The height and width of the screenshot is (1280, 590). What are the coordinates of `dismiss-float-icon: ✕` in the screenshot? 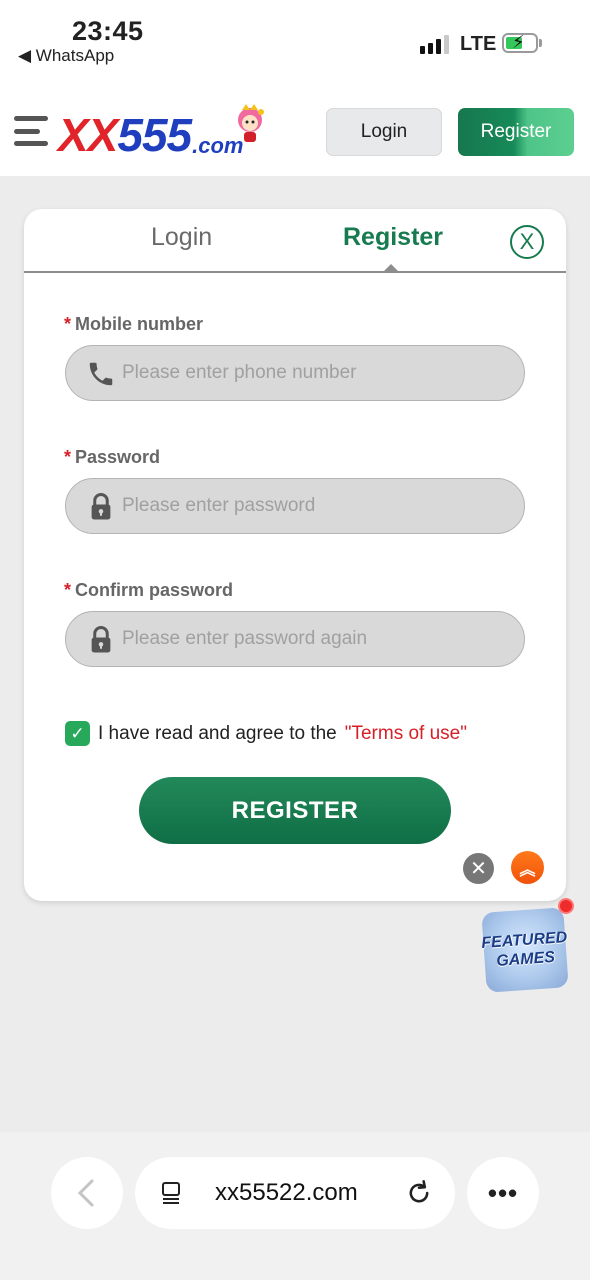 It's located at (478, 868).